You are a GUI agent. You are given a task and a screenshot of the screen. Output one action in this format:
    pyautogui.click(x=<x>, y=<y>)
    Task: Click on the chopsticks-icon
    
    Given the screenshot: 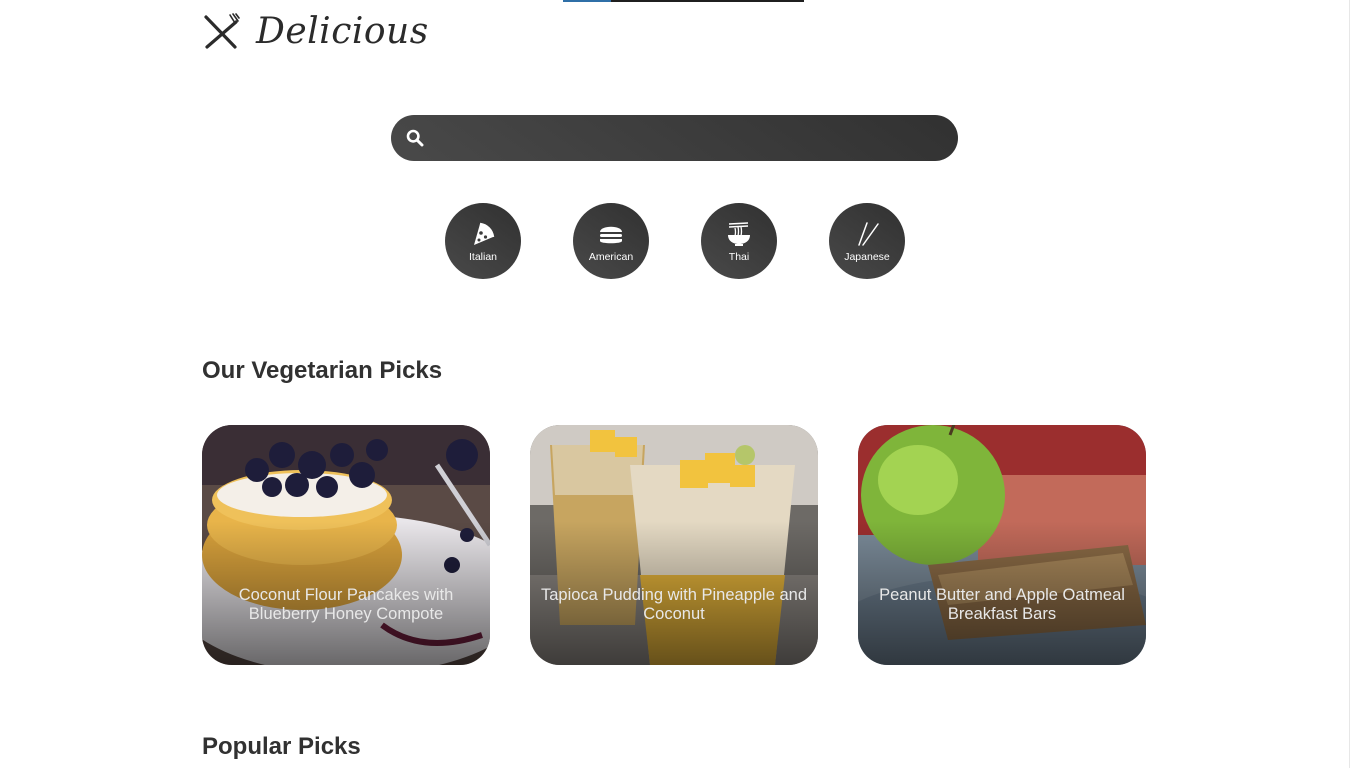 What is the action you would take?
    pyautogui.click(x=868, y=234)
    